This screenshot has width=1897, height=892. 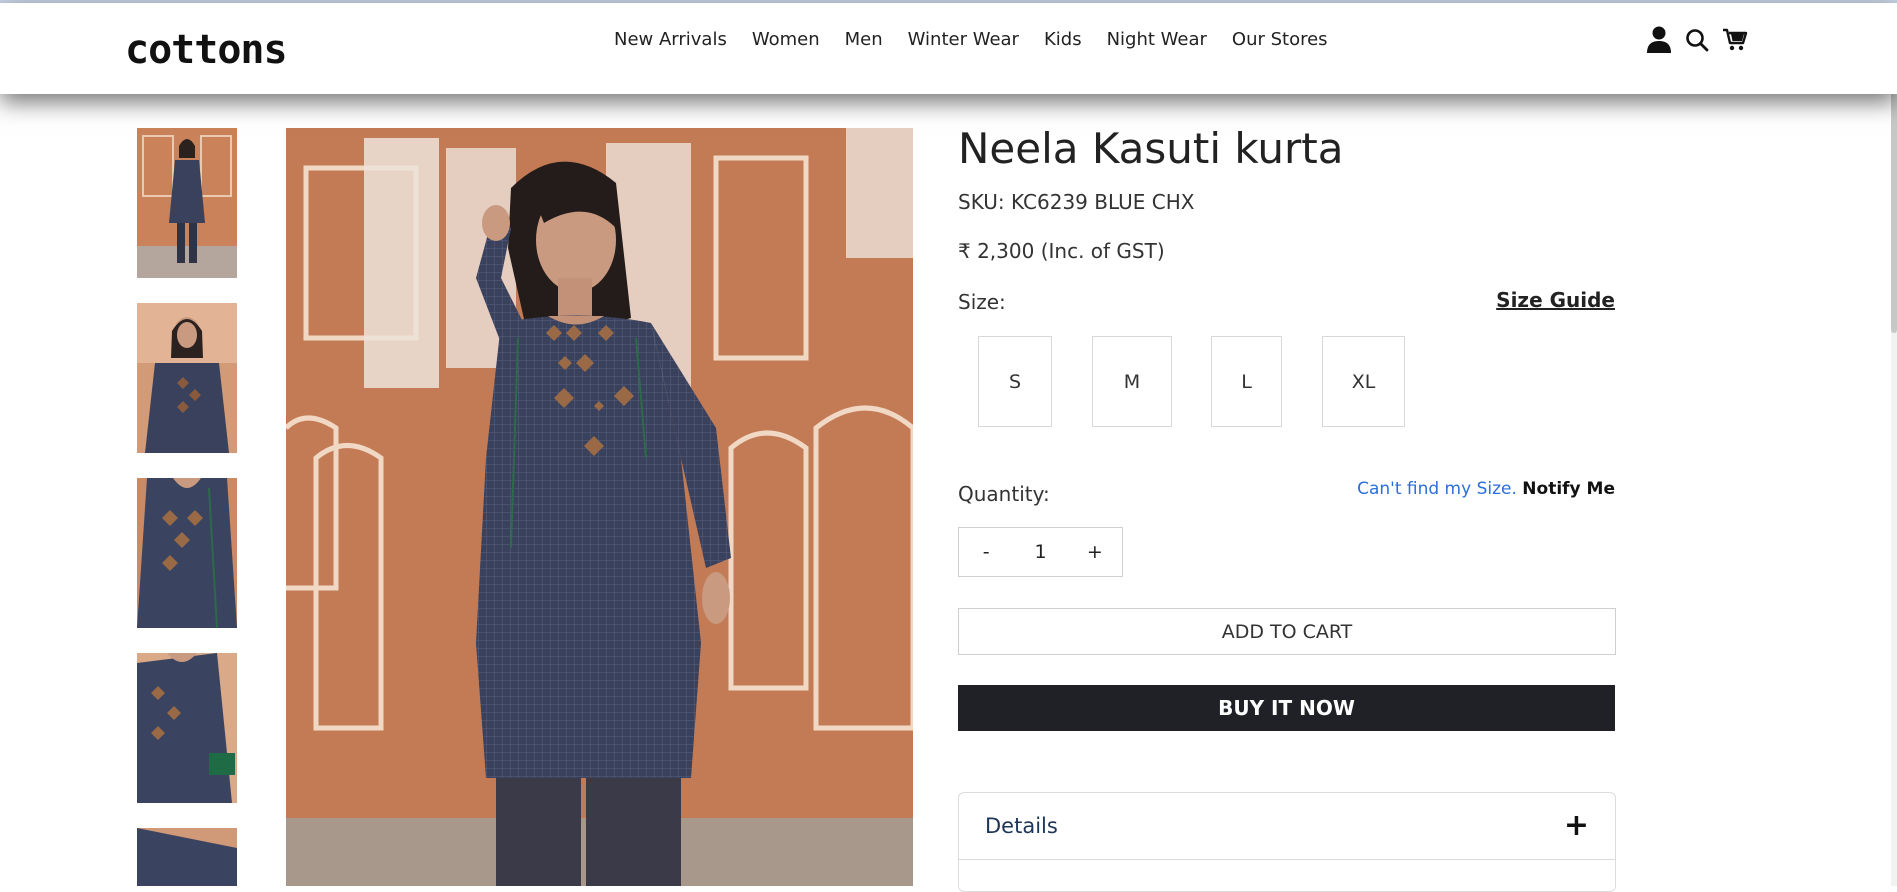 I want to click on quantity-stepper: - 1 +, so click(x=1040, y=552).